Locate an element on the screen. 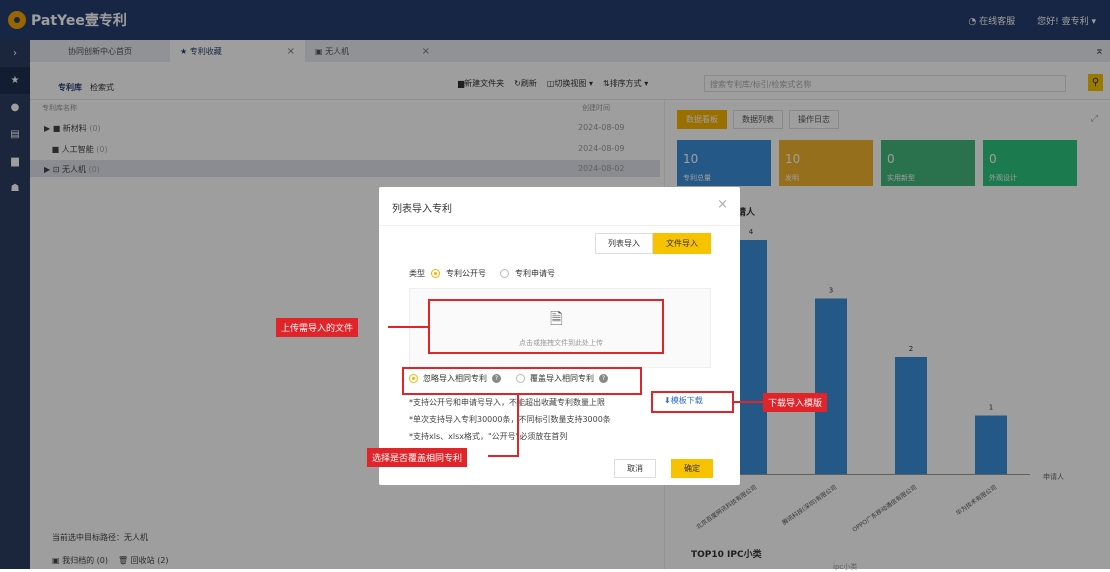 This screenshot has height=572, width=1110. cancel-button: 取消 is located at coordinates (635, 468).